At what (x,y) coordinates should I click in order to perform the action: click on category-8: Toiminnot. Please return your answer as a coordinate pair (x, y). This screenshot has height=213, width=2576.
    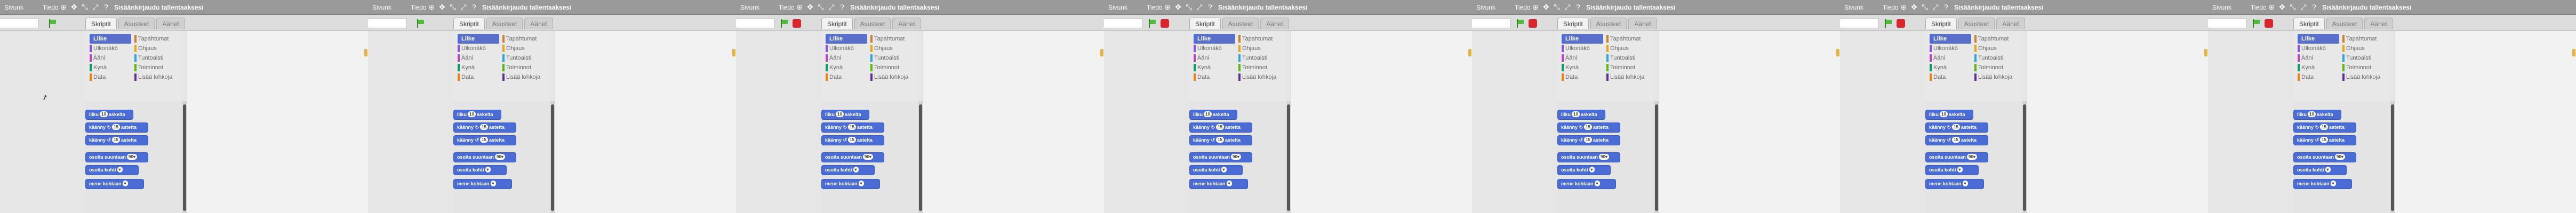
    Looking at the image, I should click on (1627, 67).